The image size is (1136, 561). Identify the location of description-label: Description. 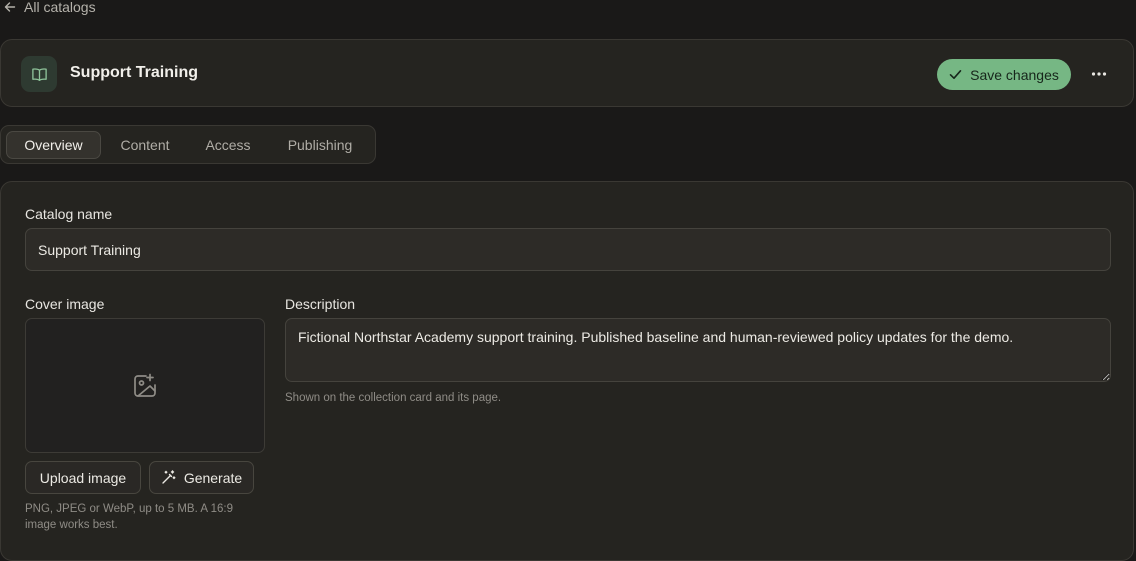
(320, 304).